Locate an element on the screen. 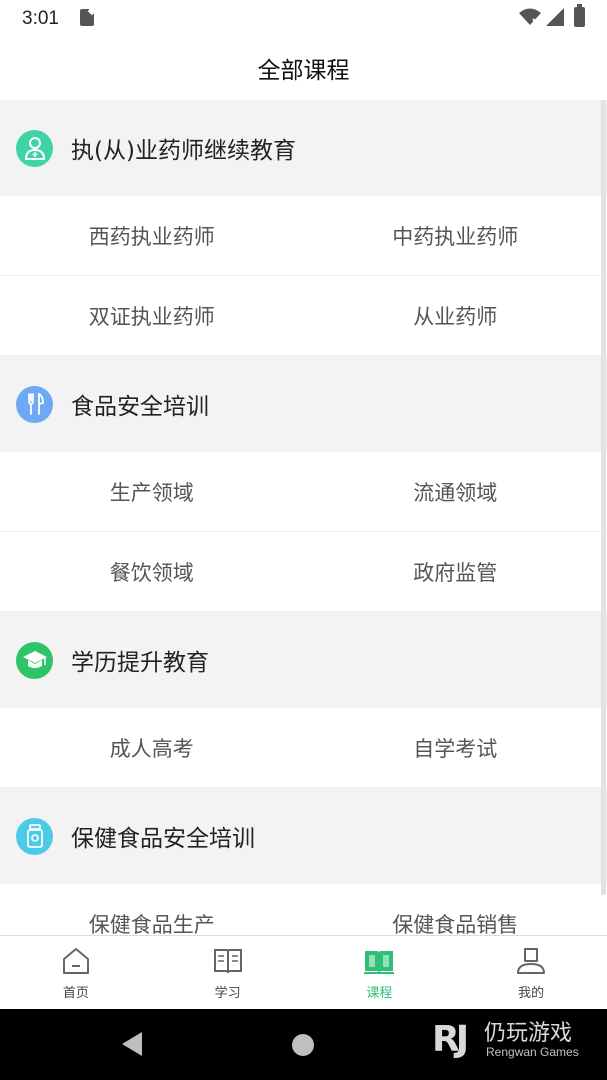 This screenshot has height=1080, width=607. course-item: 双证执业药师 is located at coordinates (152, 315).